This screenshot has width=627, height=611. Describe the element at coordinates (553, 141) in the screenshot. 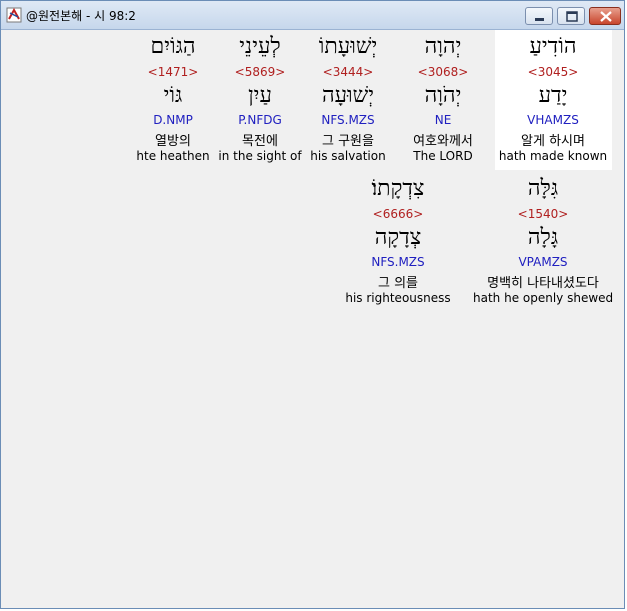

I see `korean-gloss: 알게 하시며` at that location.